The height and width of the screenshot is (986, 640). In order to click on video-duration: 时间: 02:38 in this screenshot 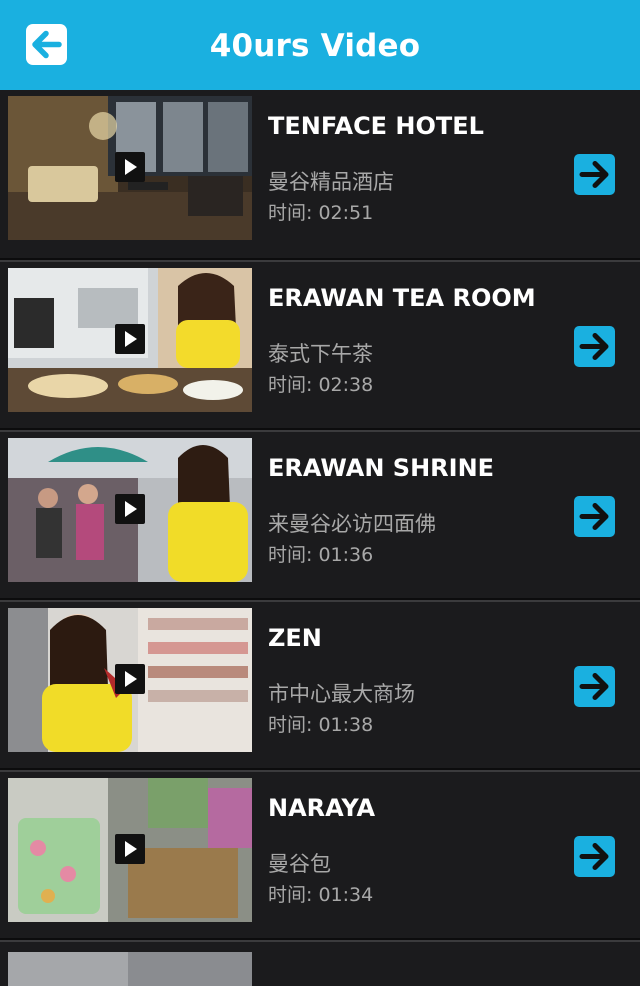, I will do `click(321, 385)`.